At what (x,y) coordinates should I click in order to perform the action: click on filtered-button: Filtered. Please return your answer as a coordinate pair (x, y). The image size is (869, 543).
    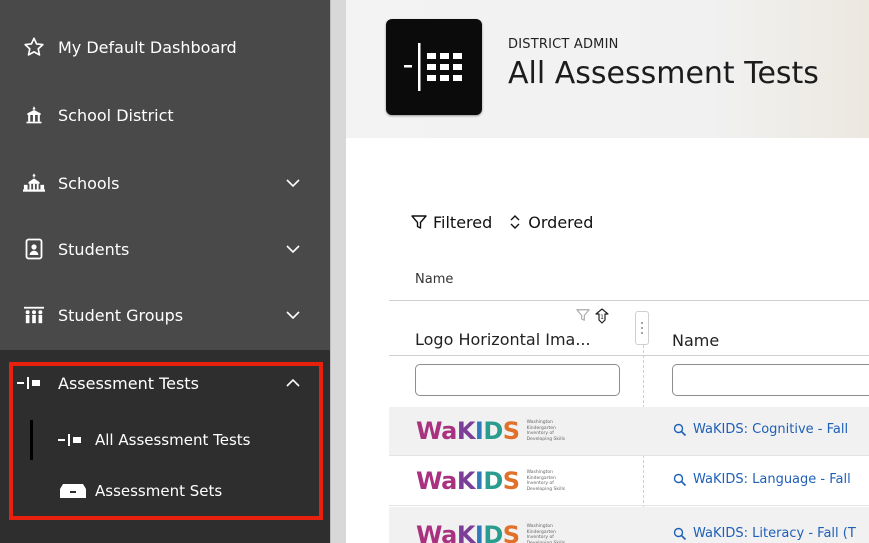
    Looking at the image, I should click on (451, 222).